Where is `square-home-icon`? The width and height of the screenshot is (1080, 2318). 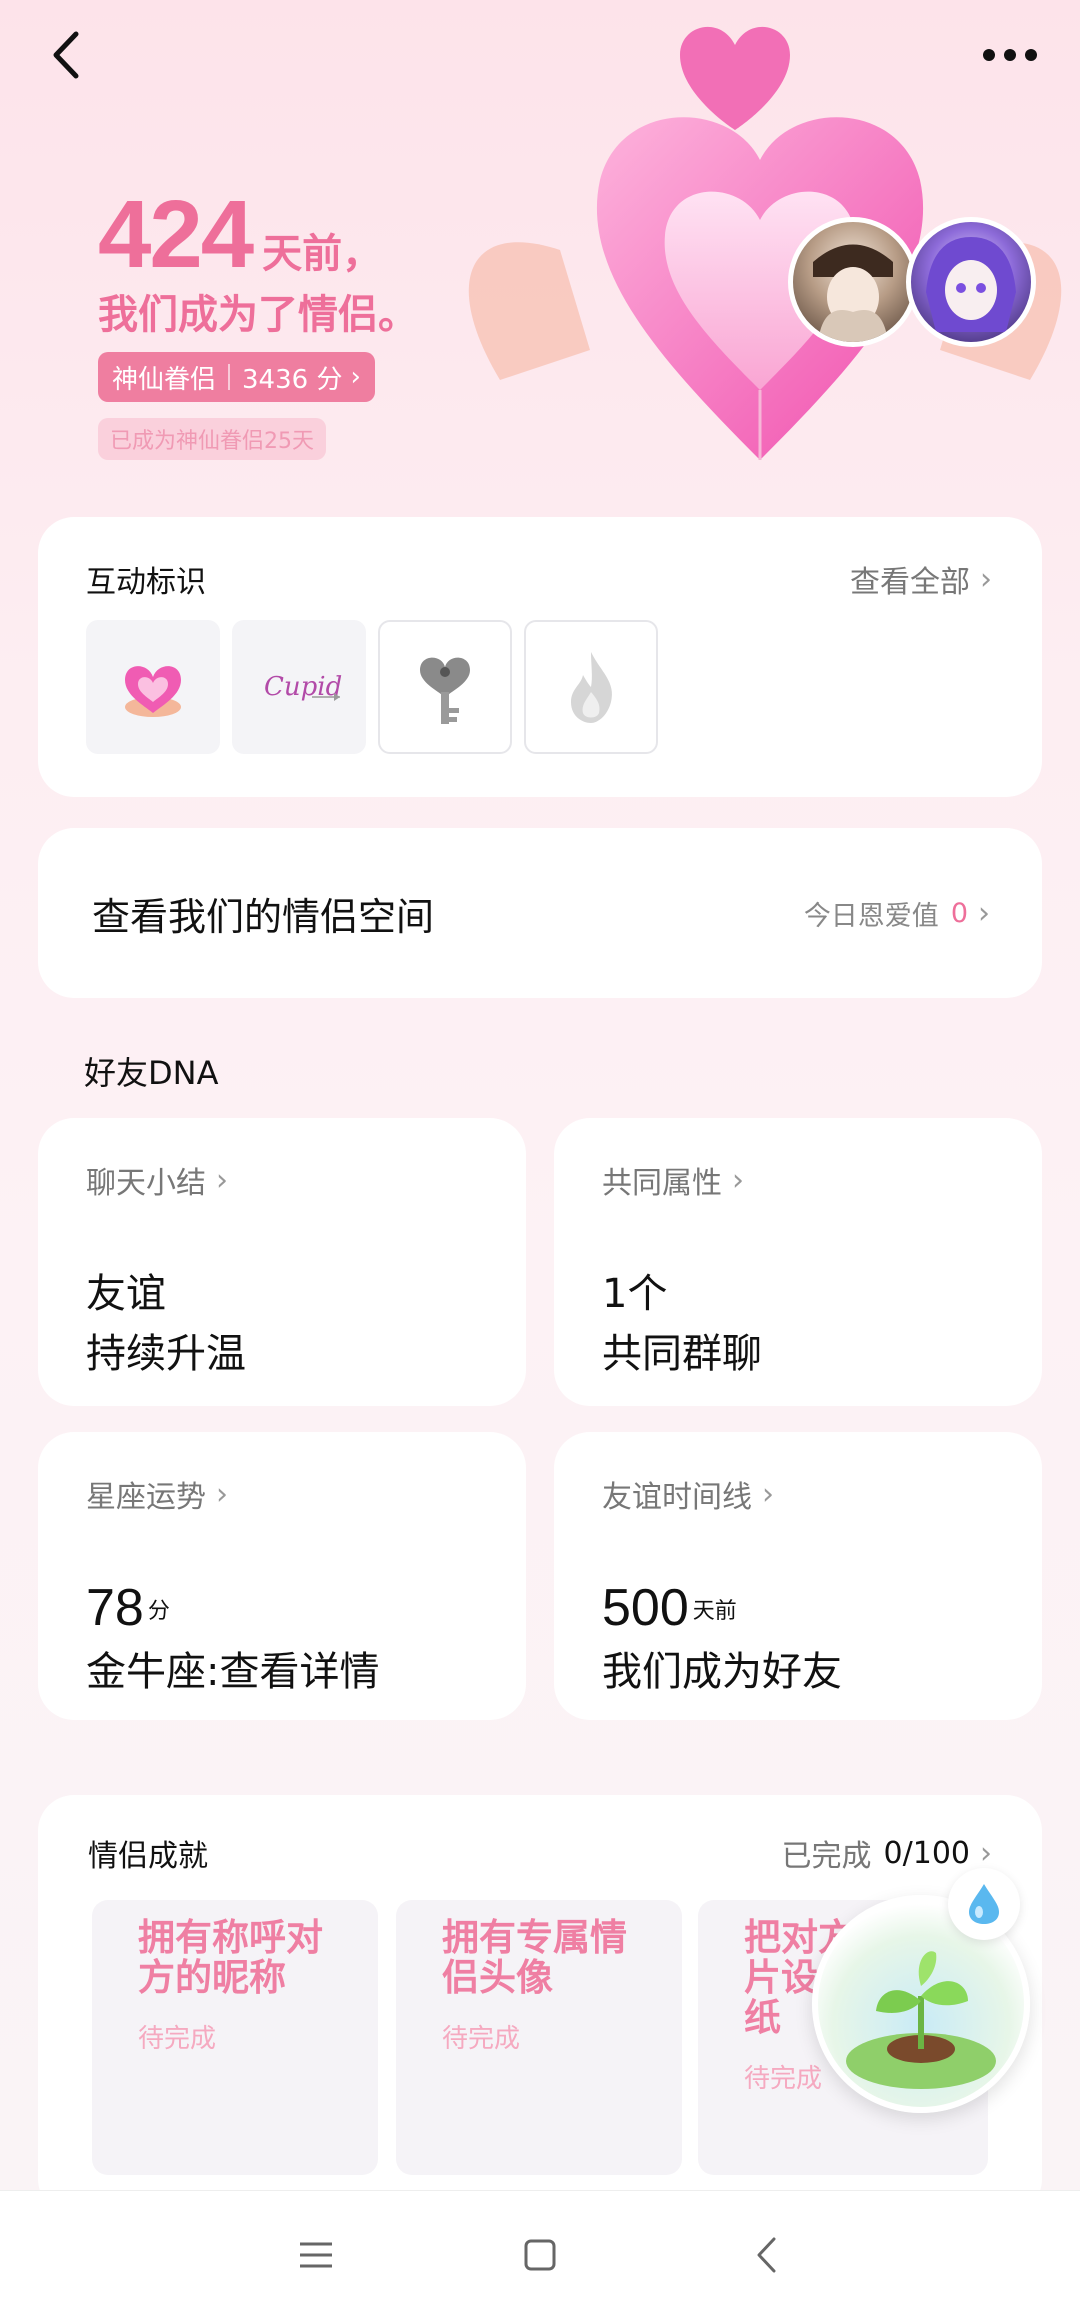 square-home-icon is located at coordinates (540, 2255).